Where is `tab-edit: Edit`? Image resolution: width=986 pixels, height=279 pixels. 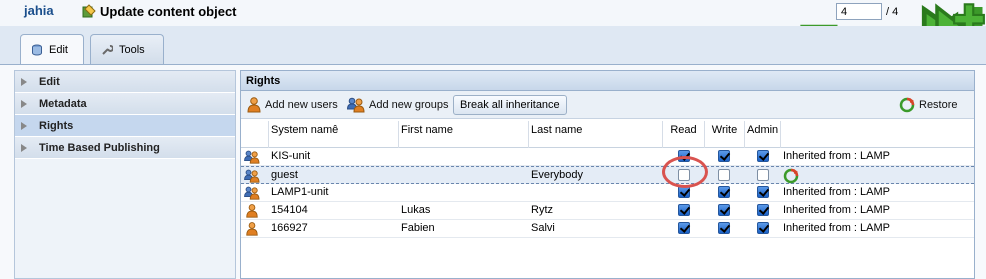 tab-edit: Edit is located at coordinates (52, 49).